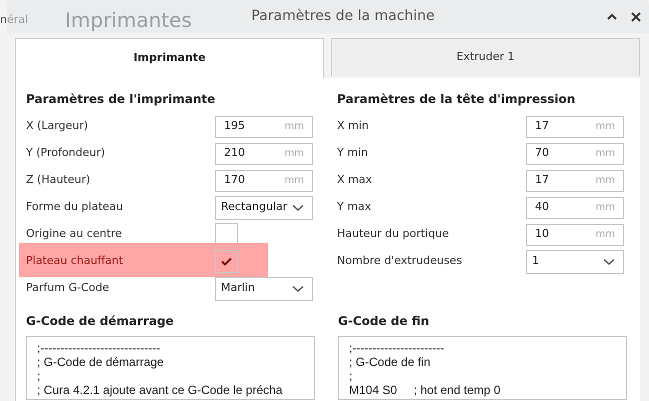  What do you see at coordinates (234, 126) in the screenshot?
I see `field-value: 195` at bounding box center [234, 126].